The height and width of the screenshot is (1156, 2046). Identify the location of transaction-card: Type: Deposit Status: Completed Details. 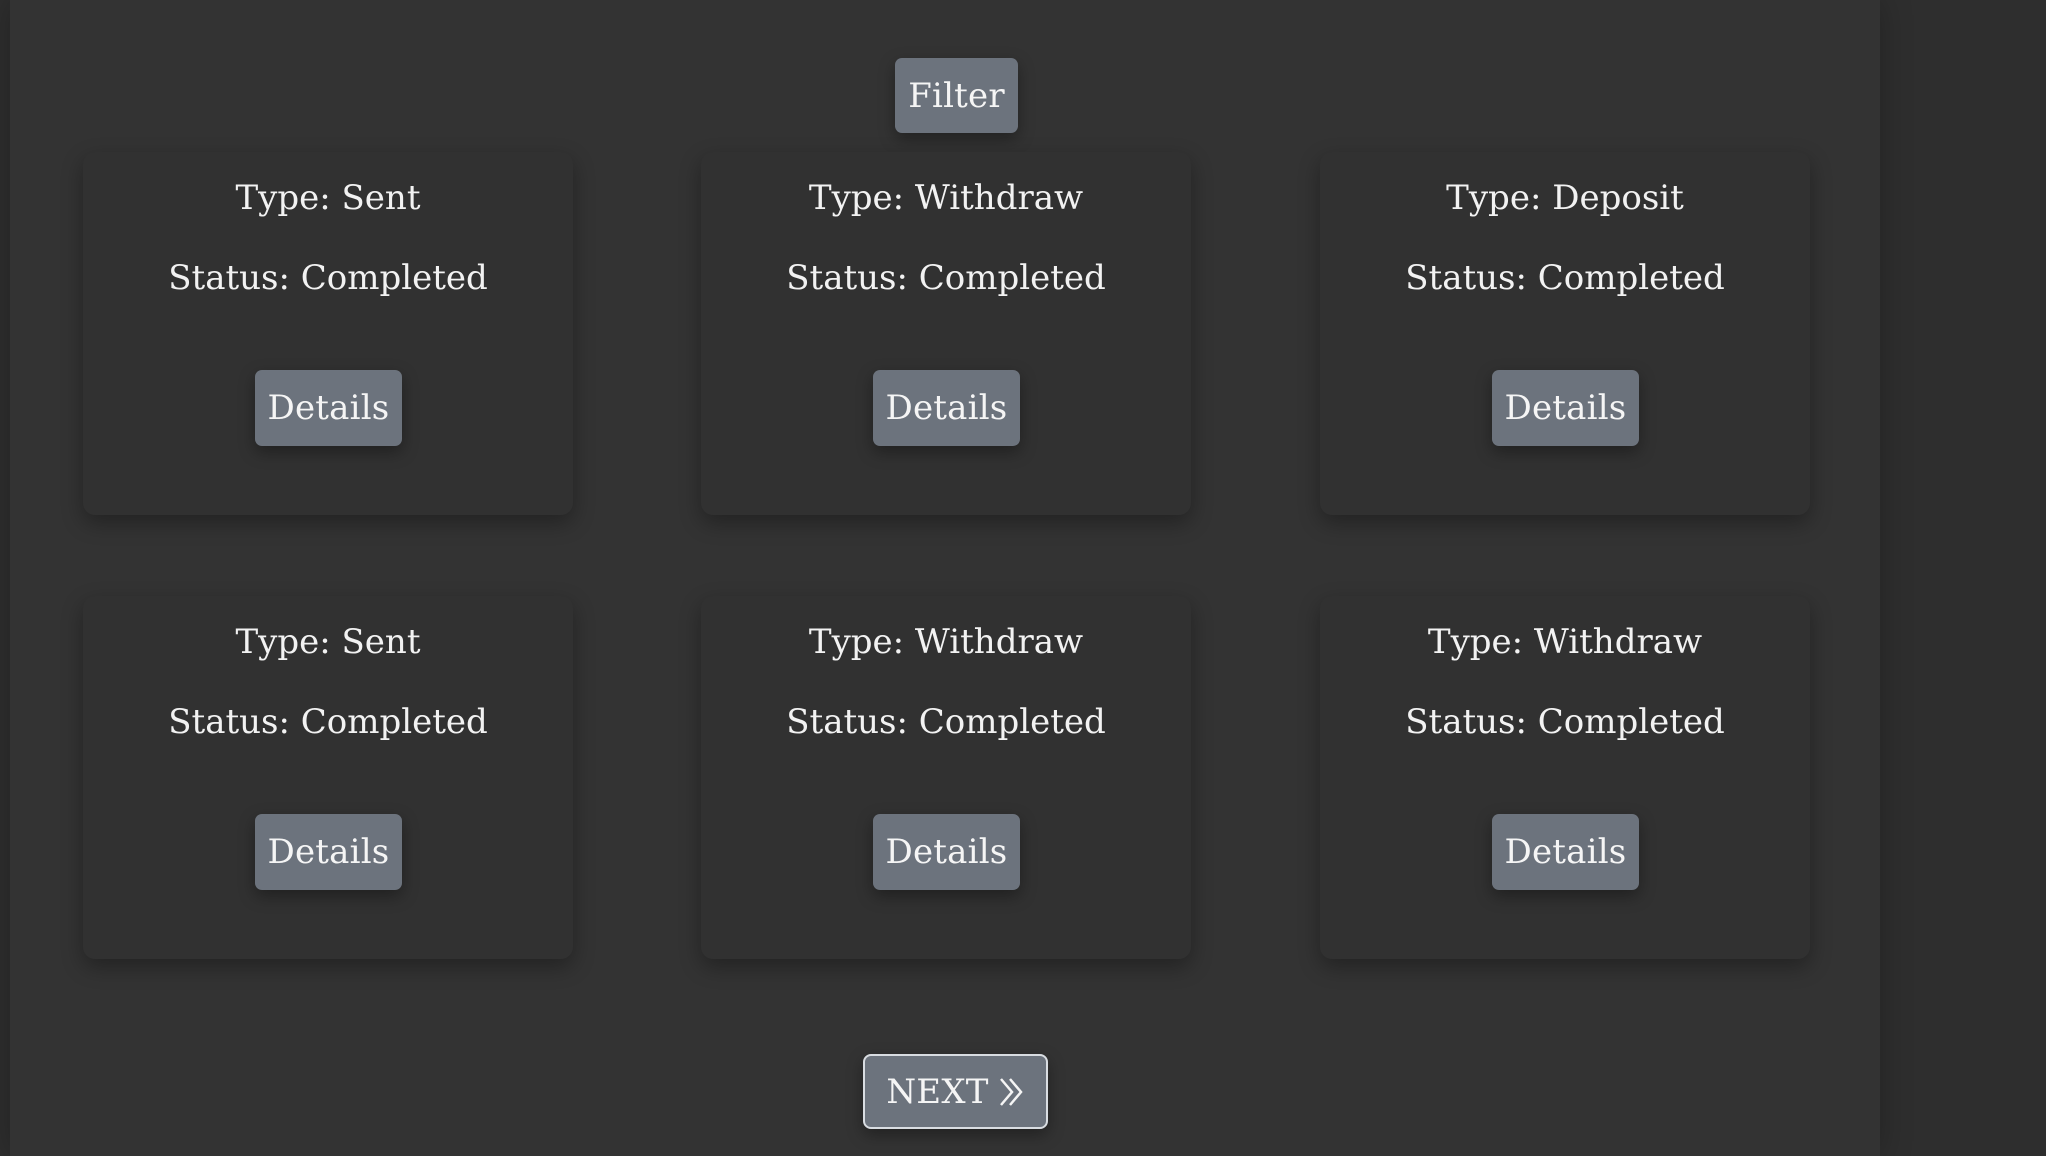
(1565, 333).